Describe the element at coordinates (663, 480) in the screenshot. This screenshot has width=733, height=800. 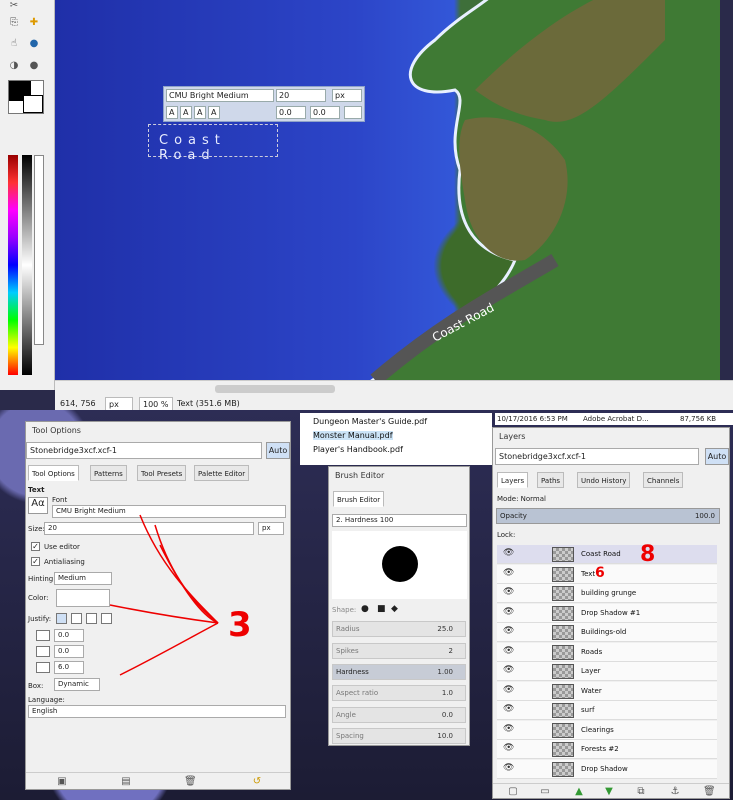
I see `tab-channels: Channels` at that location.